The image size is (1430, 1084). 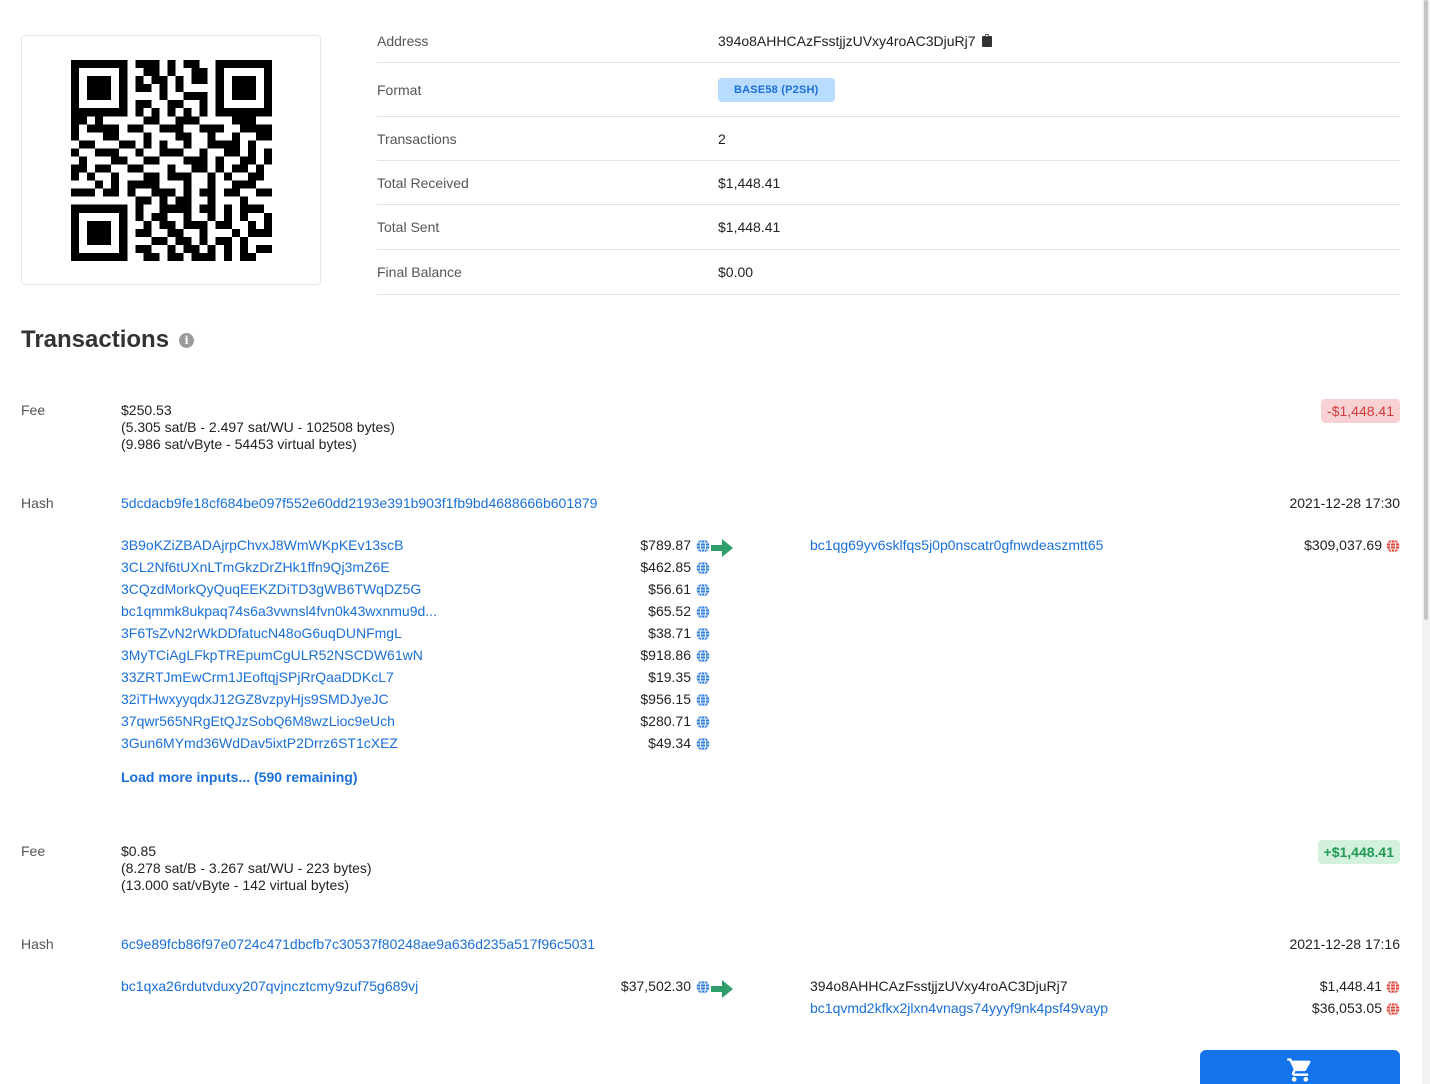 I want to click on load-more-inputs-link: Load more inputs... (590 remaining), so click(x=239, y=777).